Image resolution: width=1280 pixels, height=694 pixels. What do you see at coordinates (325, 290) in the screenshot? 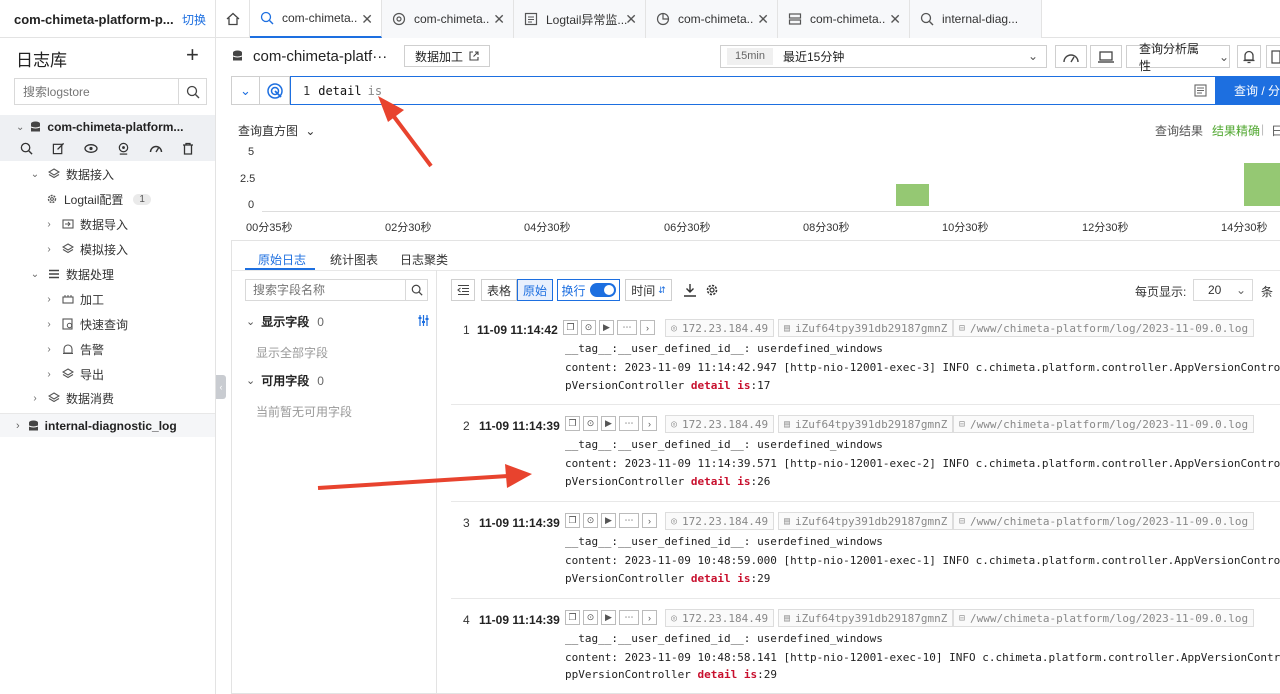
I see `field-search-input` at bounding box center [325, 290].